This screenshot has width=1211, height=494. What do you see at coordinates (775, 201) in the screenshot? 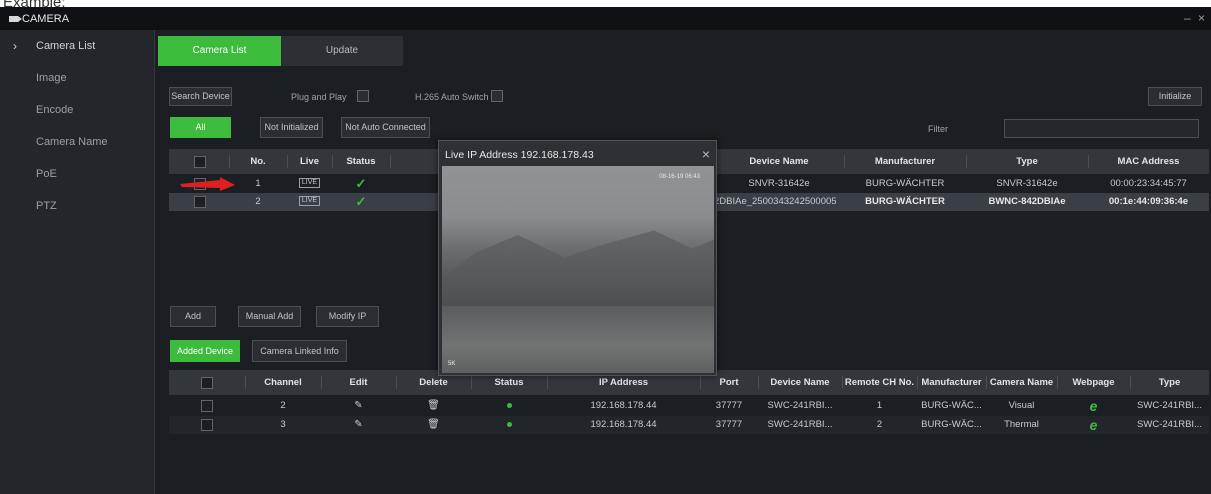
I see `device-name-cell: 2DBIAe_2500343242500005` at bounding box center [775, 201].